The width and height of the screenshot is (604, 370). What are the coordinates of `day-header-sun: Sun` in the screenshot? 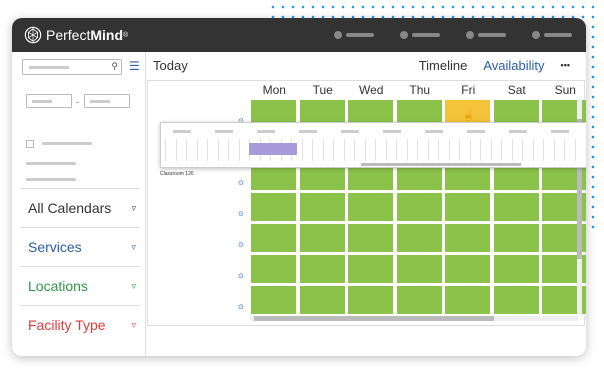 It's located at (565, 90).